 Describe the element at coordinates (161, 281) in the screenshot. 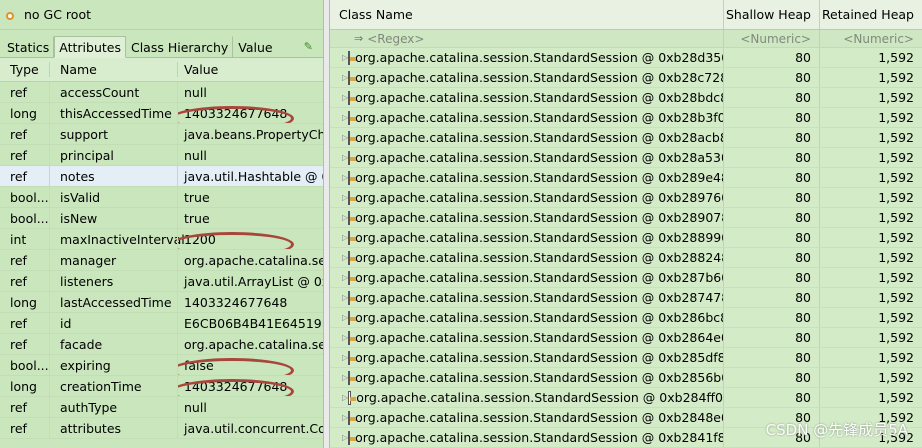

I see `attribute-row: ref listeners java.util.ArrayList @ 0xb:` at that location.